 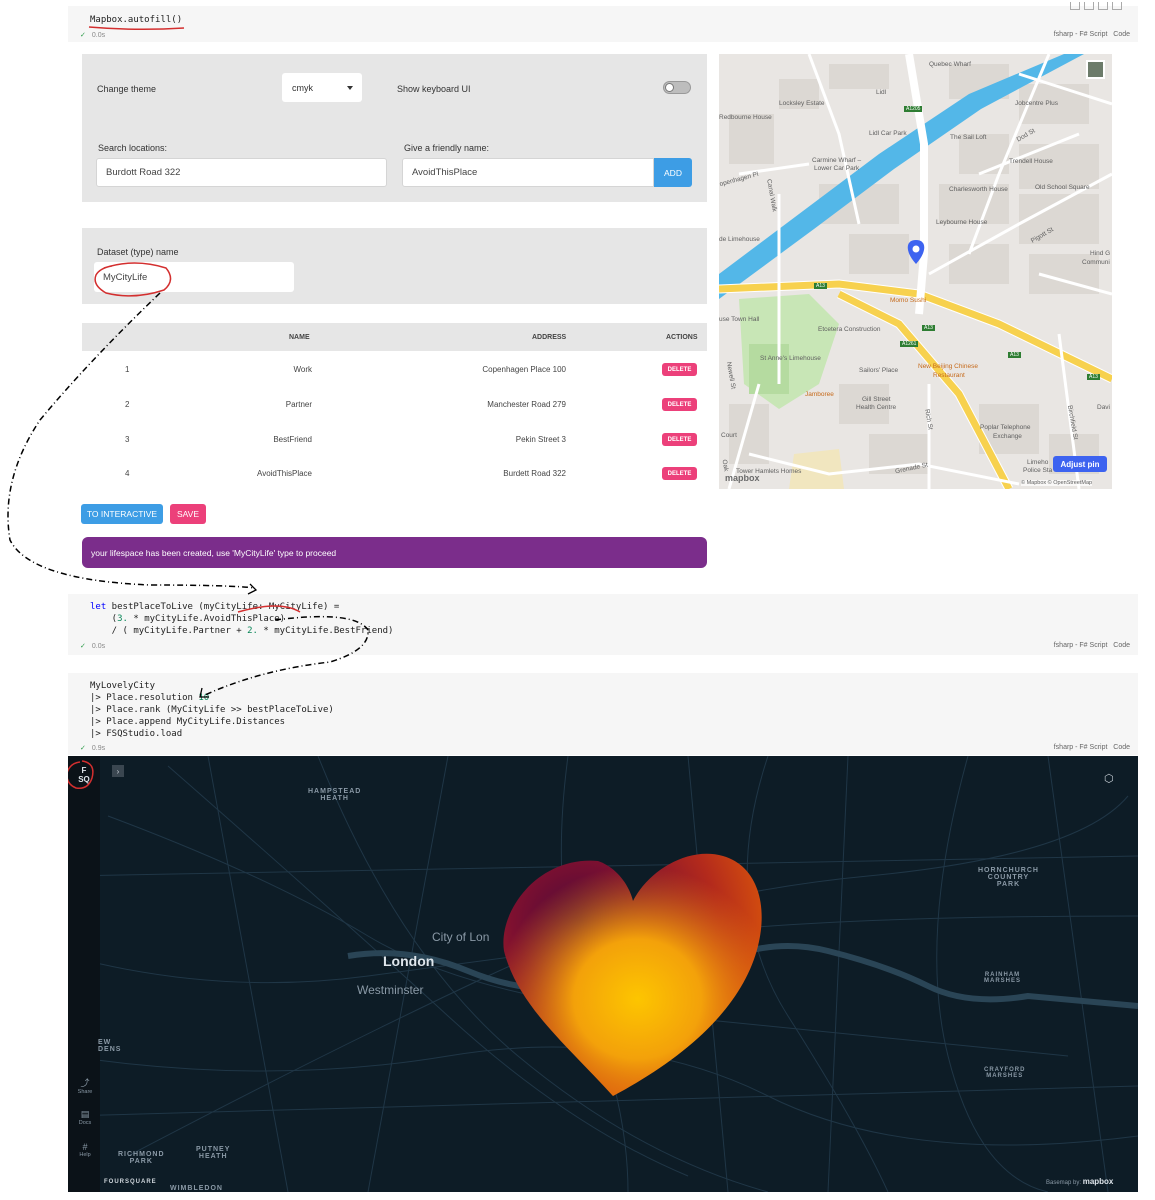 What do you see at coordinates (85, 1117) in the screenshot?
I see `docs-button: ▤ Docs` at bounding box center [85, 1117].